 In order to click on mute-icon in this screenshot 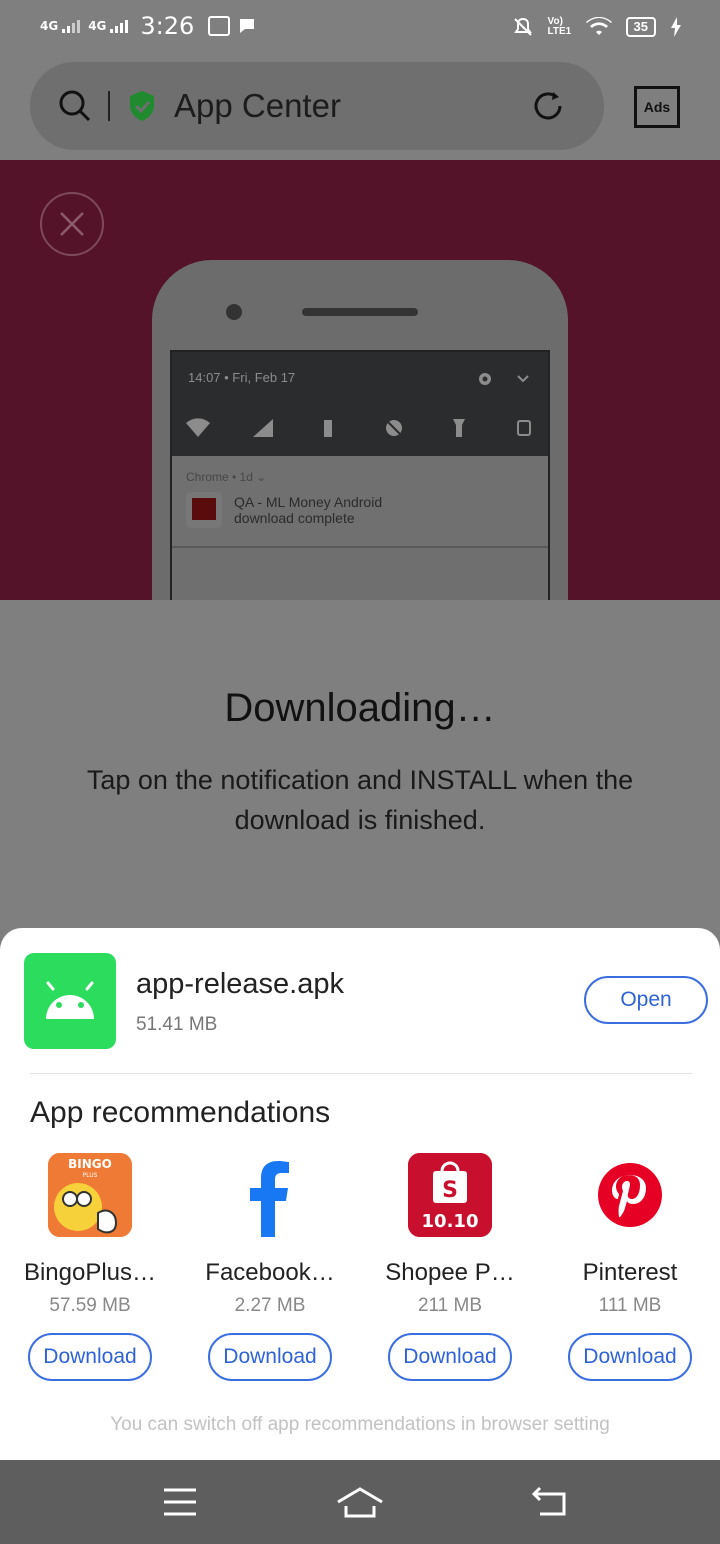, I will do `click(522, 26)`.